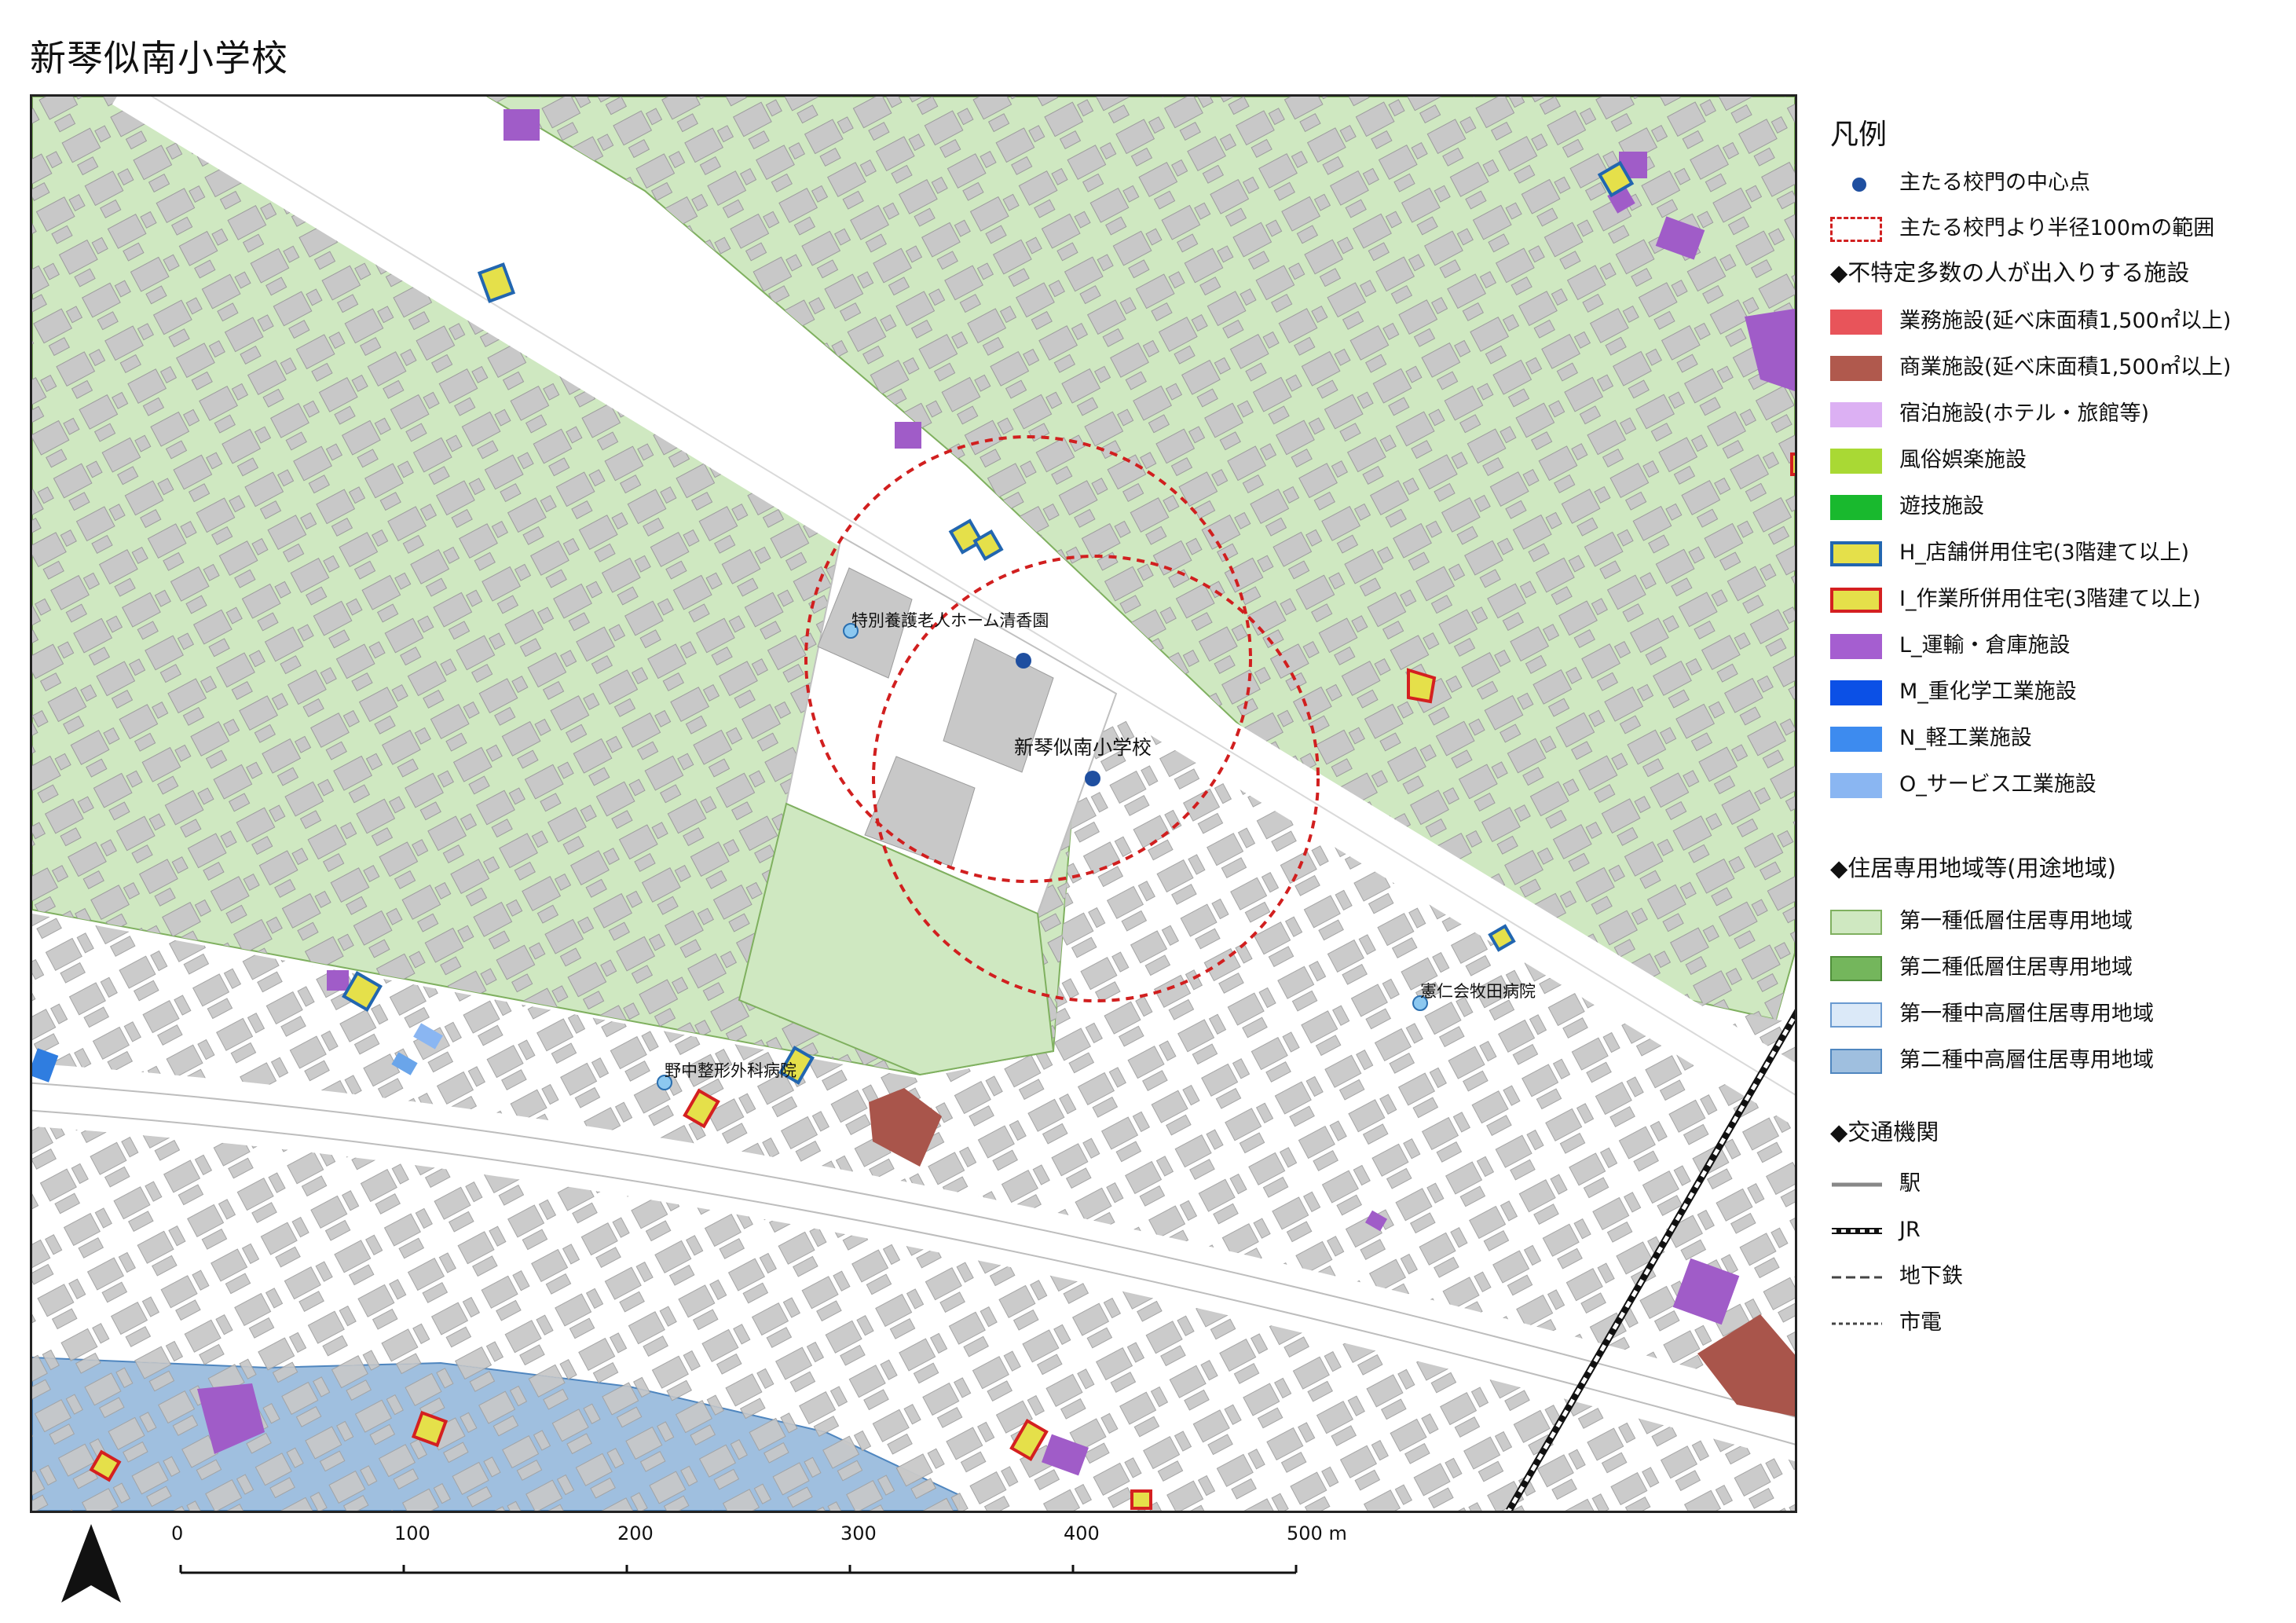 This screenshot has width=2296, height=1623. I want to click on legend-transport-label: 地下鉄, so click(1931, 1276).